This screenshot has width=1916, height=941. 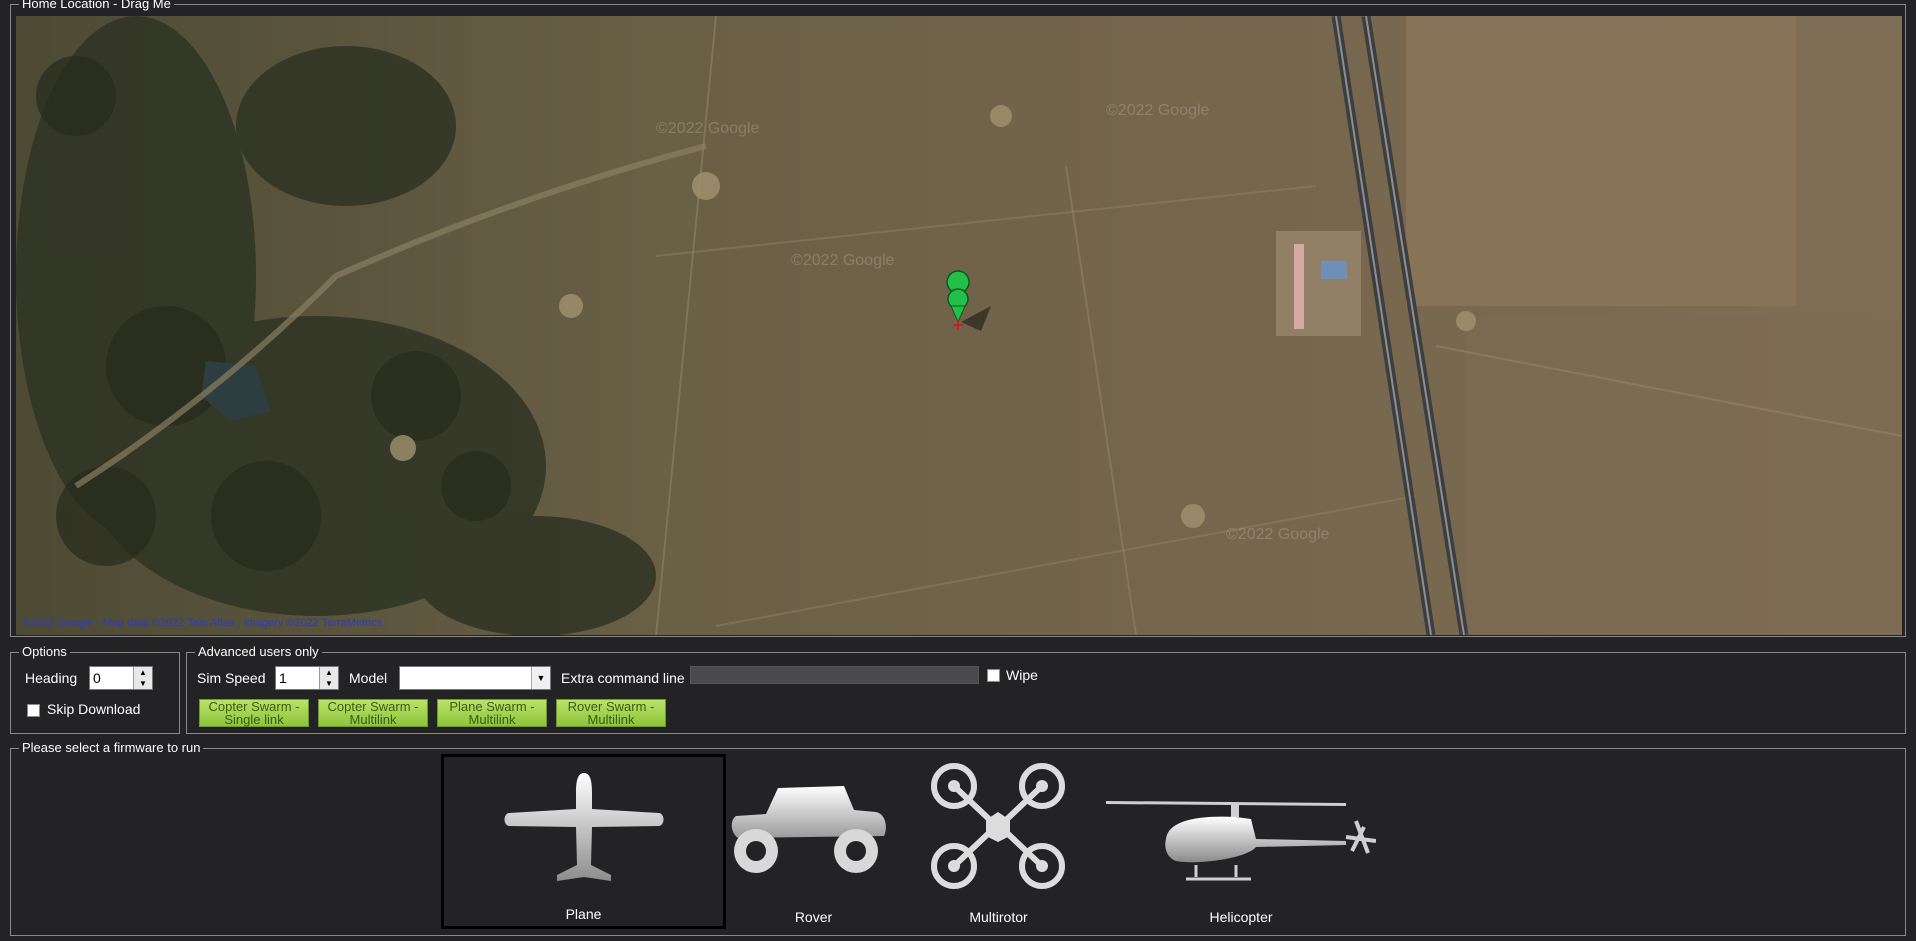 I want to click on firmware-rover-label: Rover, so click(x=813, y=917).